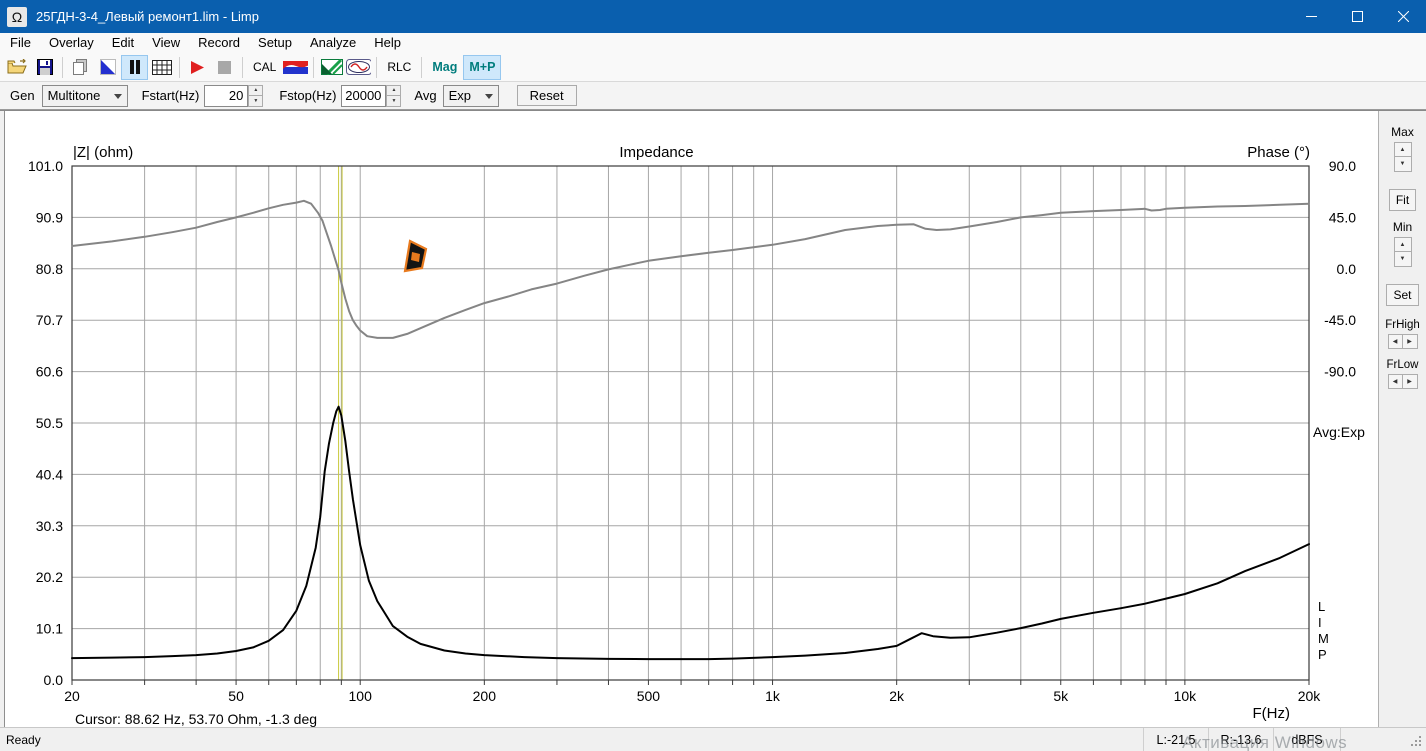 The image size is (1426, 751). What do you see at coordinates (546, 95) in the screenshot?
I see `reset-button: Reset` at bounding box center [546, 95].